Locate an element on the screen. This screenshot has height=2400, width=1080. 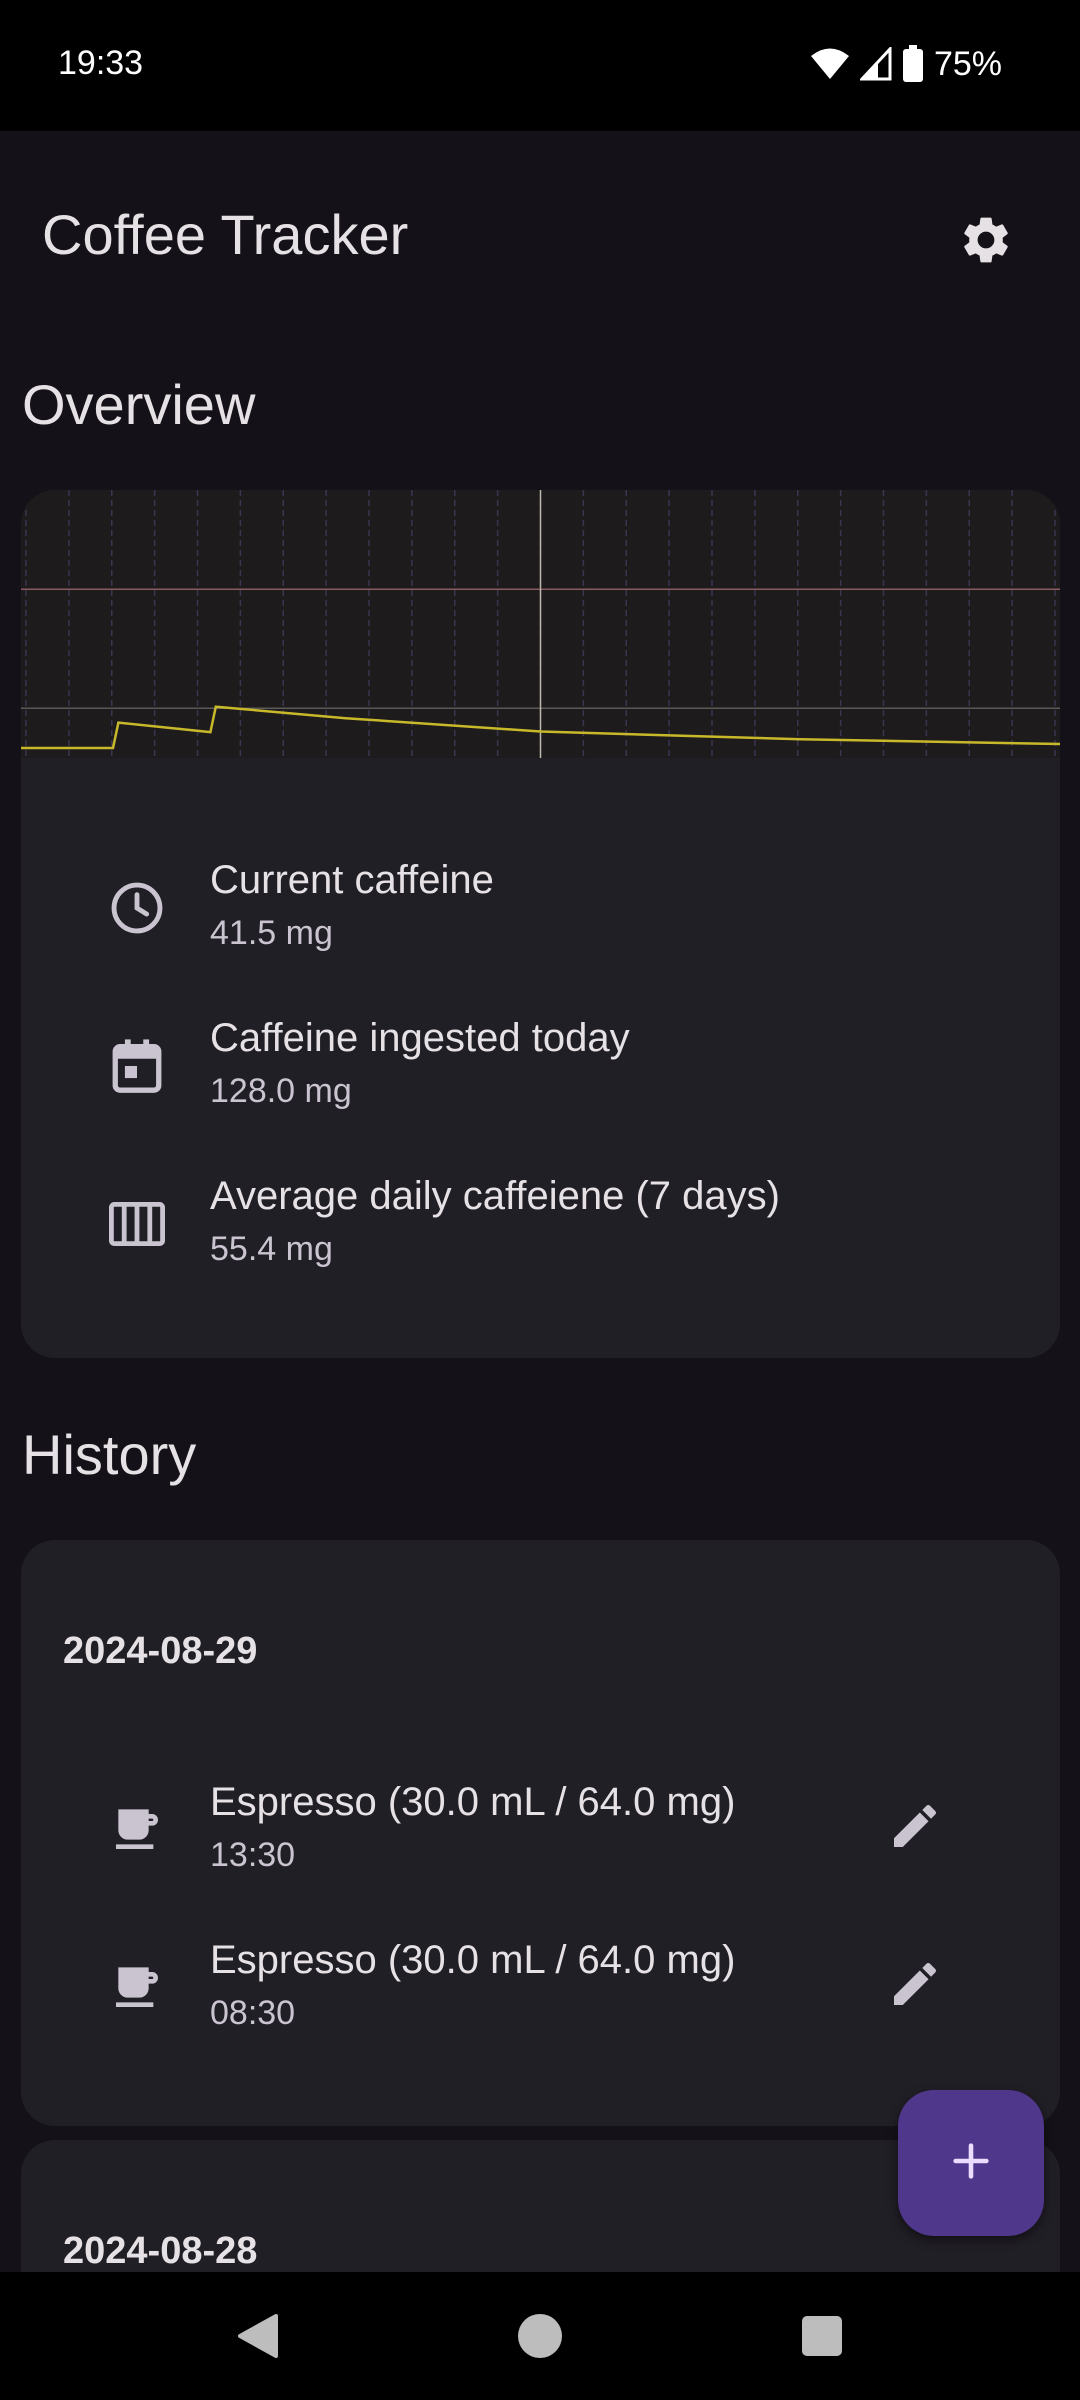
caffeine-chart-svg is located at coordinates (540, 624).